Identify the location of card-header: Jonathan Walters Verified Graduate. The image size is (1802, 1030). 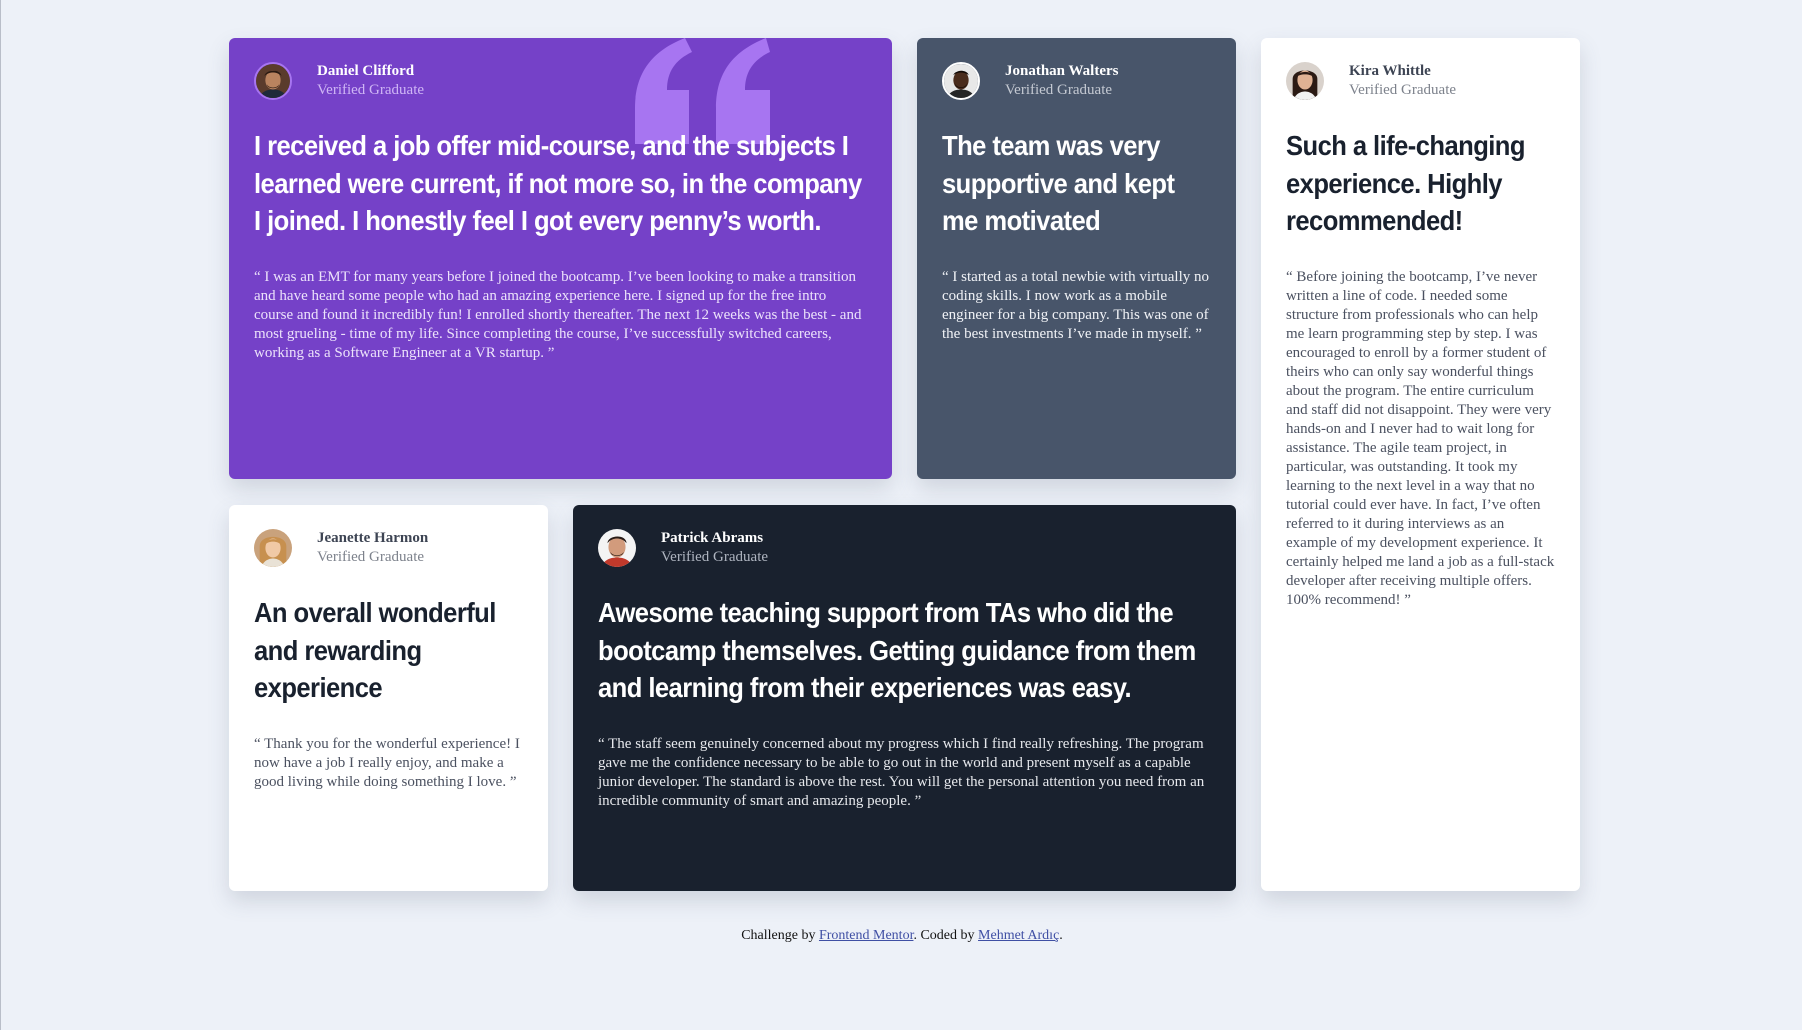
(1076, 81).